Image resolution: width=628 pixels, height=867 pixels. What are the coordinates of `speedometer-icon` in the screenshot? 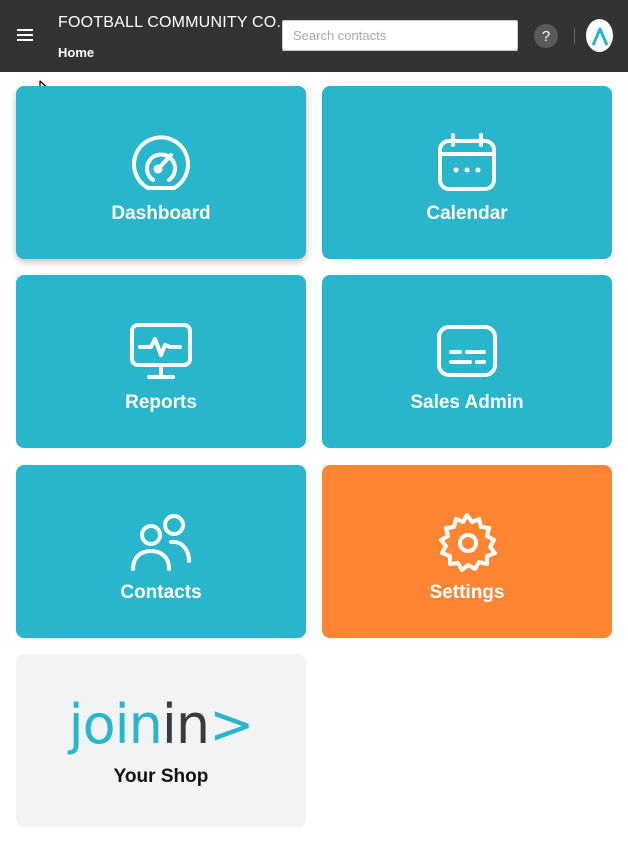 It's located at (161, 164).